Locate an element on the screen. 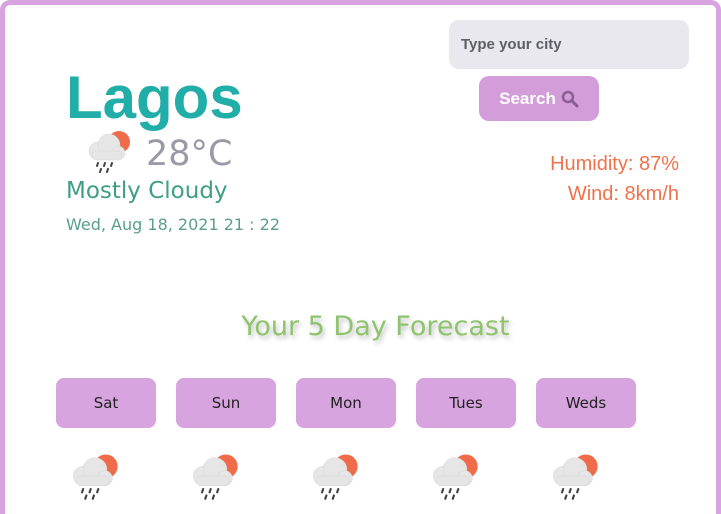 The width and height of the screenshot is (721, 514). search-button-label: Search is located at coordinates (527, 98).